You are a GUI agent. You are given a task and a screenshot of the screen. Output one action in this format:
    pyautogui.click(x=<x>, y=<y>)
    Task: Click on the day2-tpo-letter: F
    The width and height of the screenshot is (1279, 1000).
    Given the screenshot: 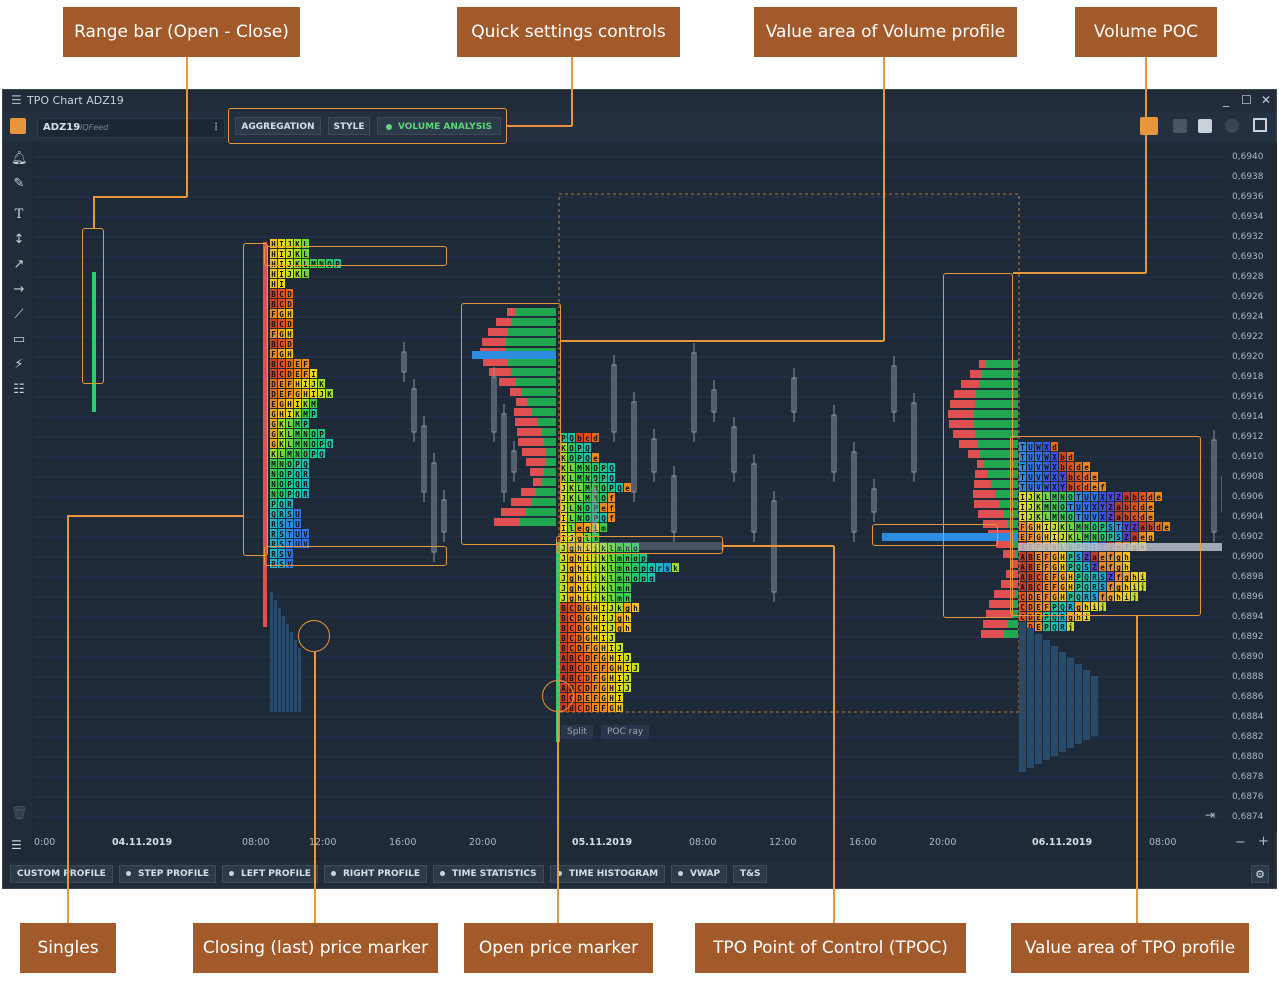 What is the action you would take?
    pyautogui.click(x=595, y=698)
    